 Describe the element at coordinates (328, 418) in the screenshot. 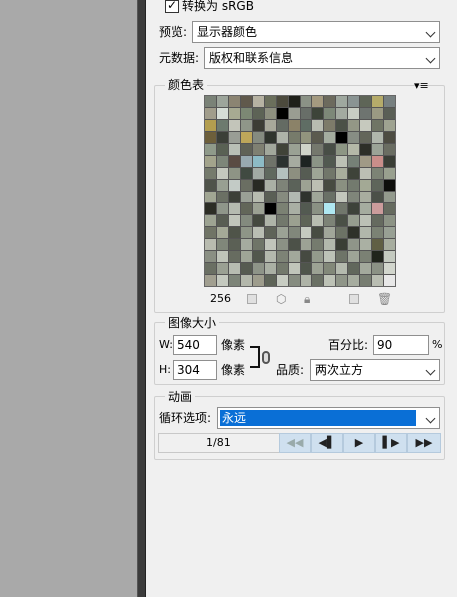

I see `loop-options-dropdown: 永远` at that location.